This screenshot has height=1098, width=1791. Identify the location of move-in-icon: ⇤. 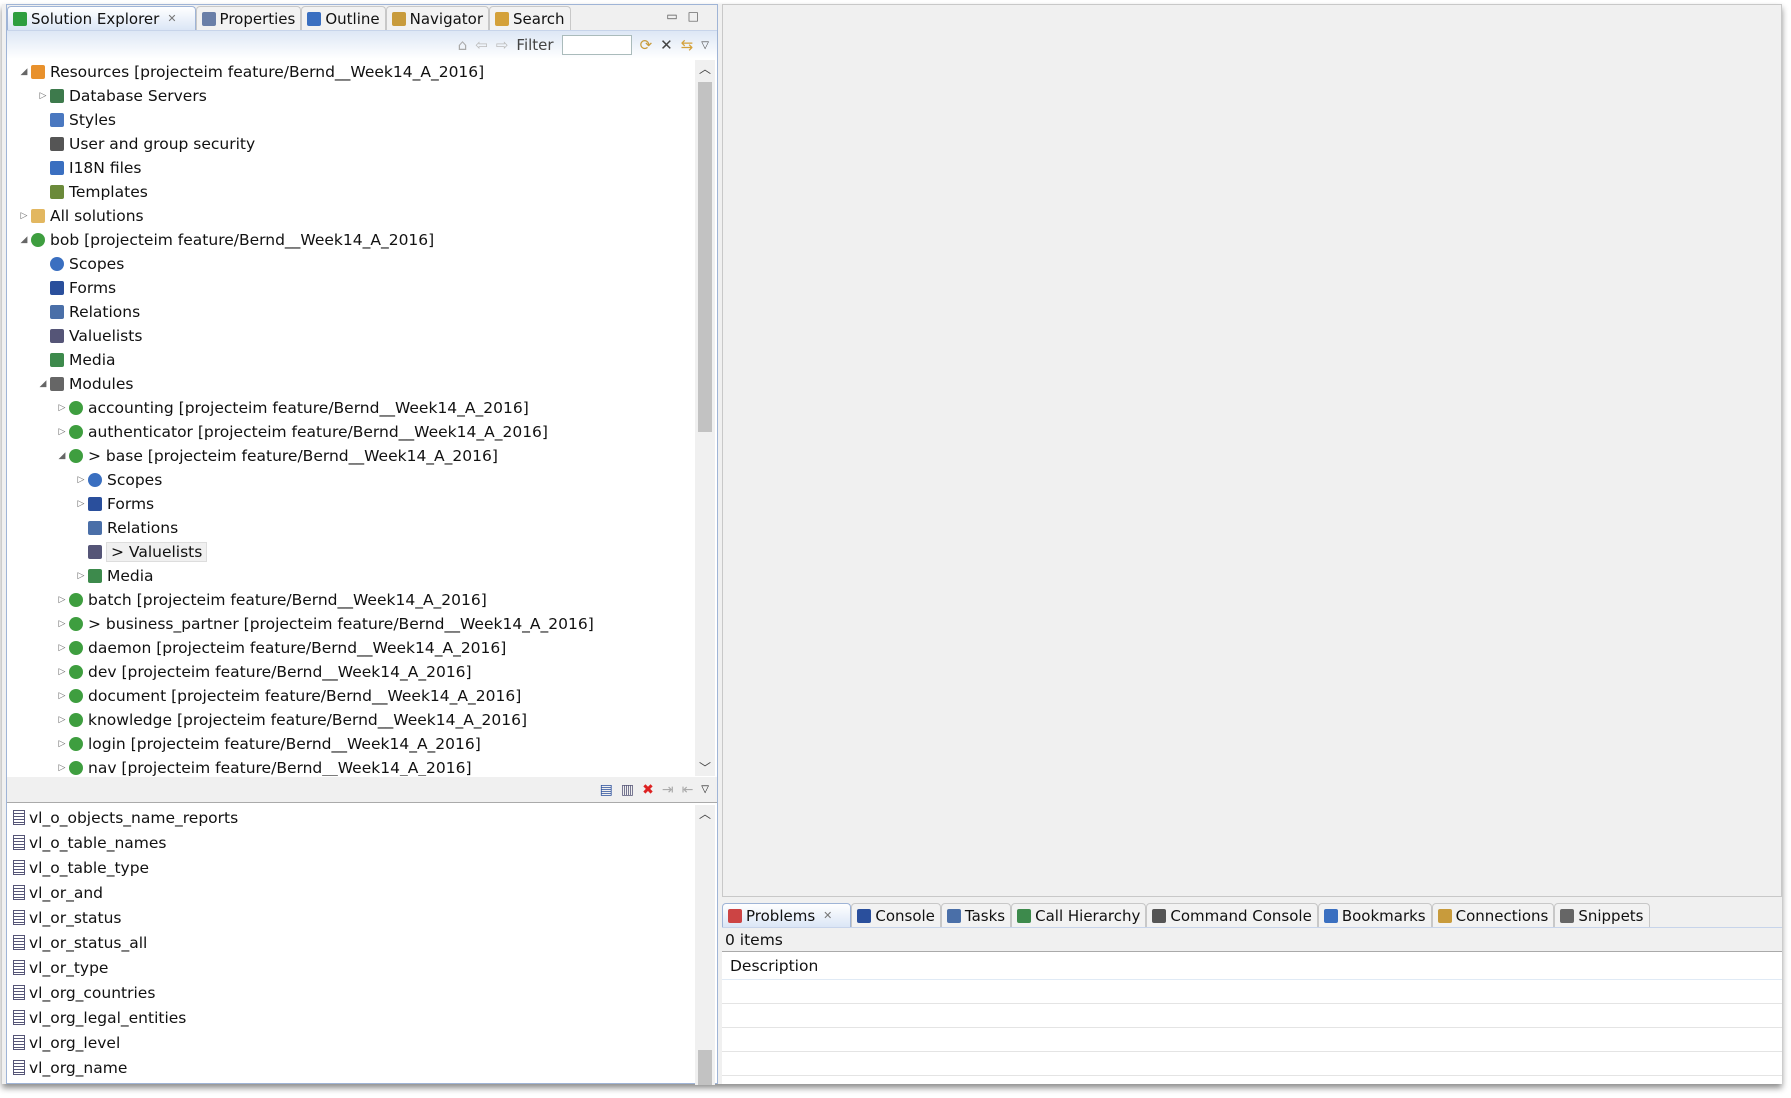
(688, 790).